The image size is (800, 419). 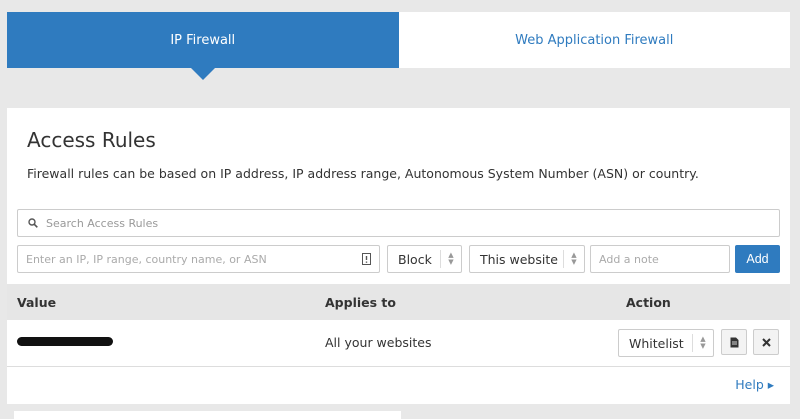 I want to click on note-input, so click(x=660, y=259).